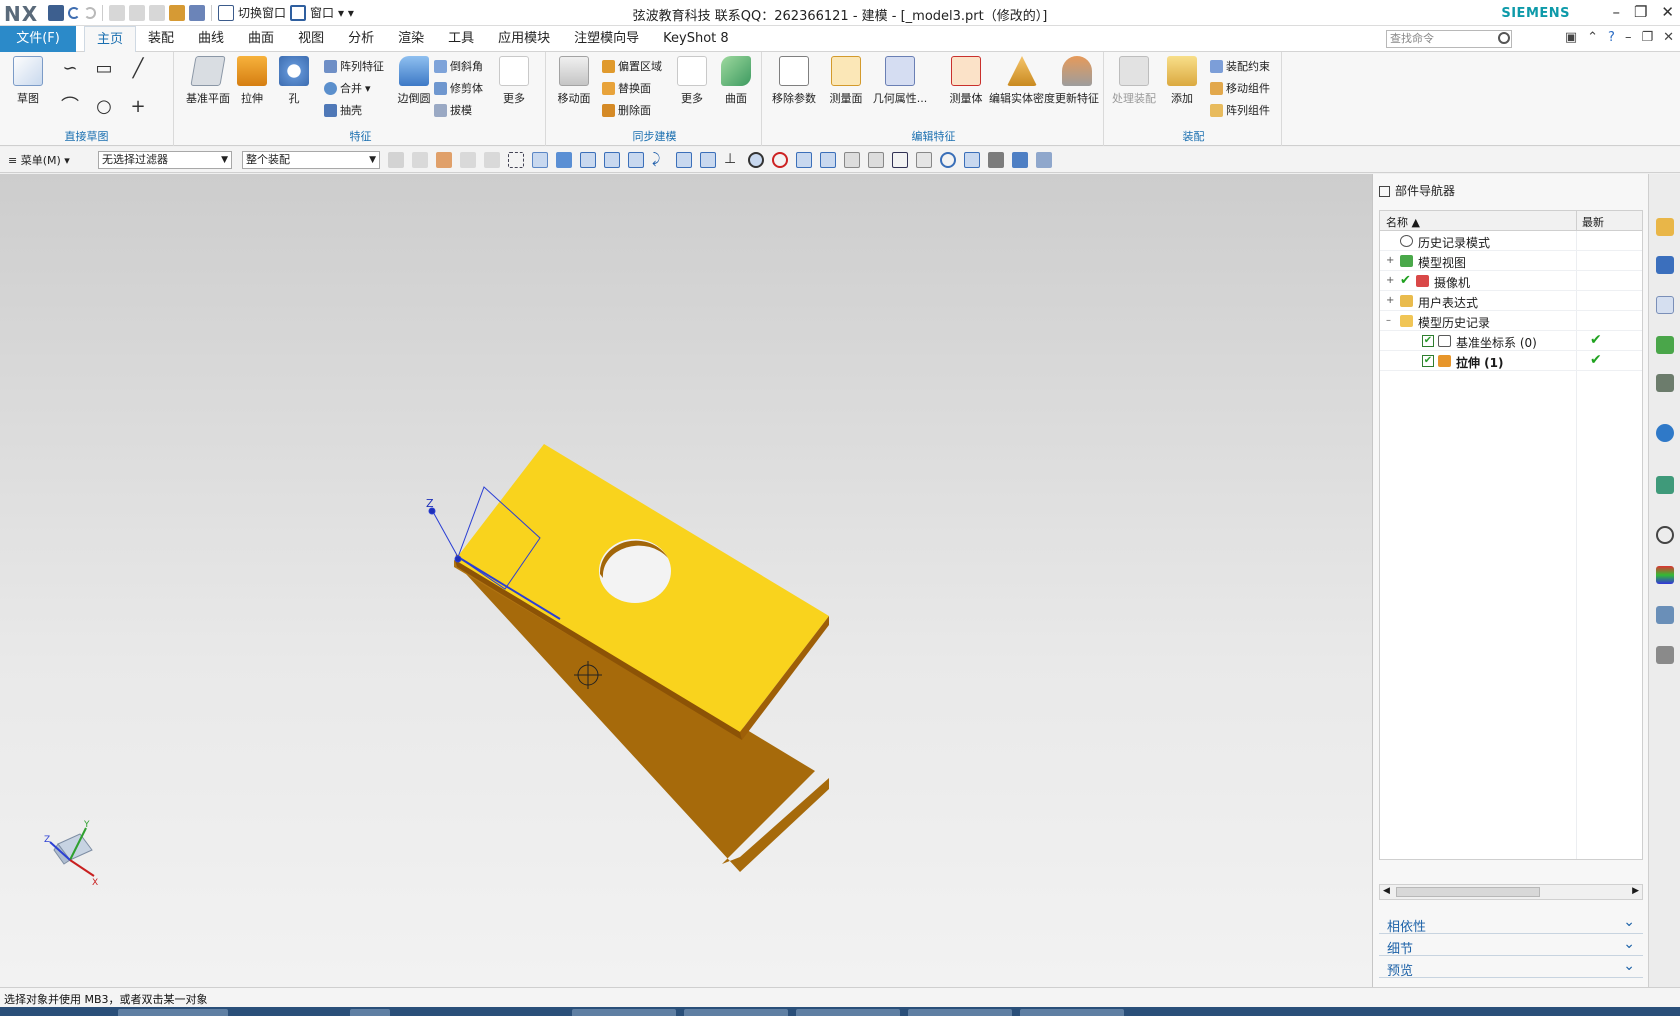  Describe the element at coordinates (966, 81) in the screenshot. I see `measure-body-button: 测量体` at that location.